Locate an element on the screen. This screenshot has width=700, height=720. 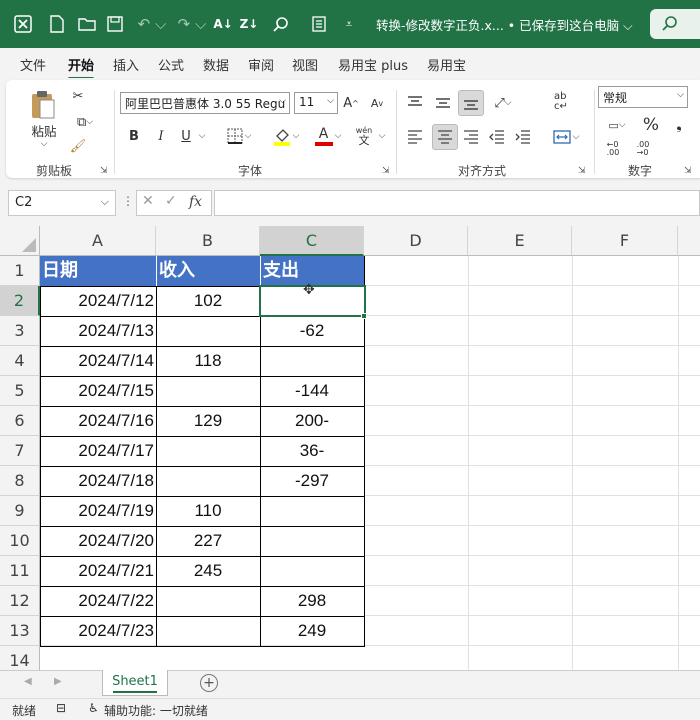
increase-font-icon: A ^ is located at coordinates (351, 103).